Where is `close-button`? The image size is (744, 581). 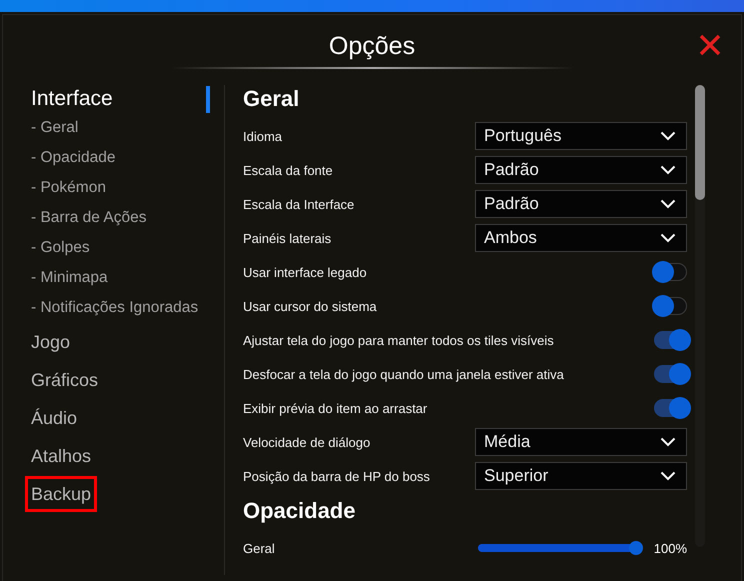
close-button is located at coordinates (710, 45).